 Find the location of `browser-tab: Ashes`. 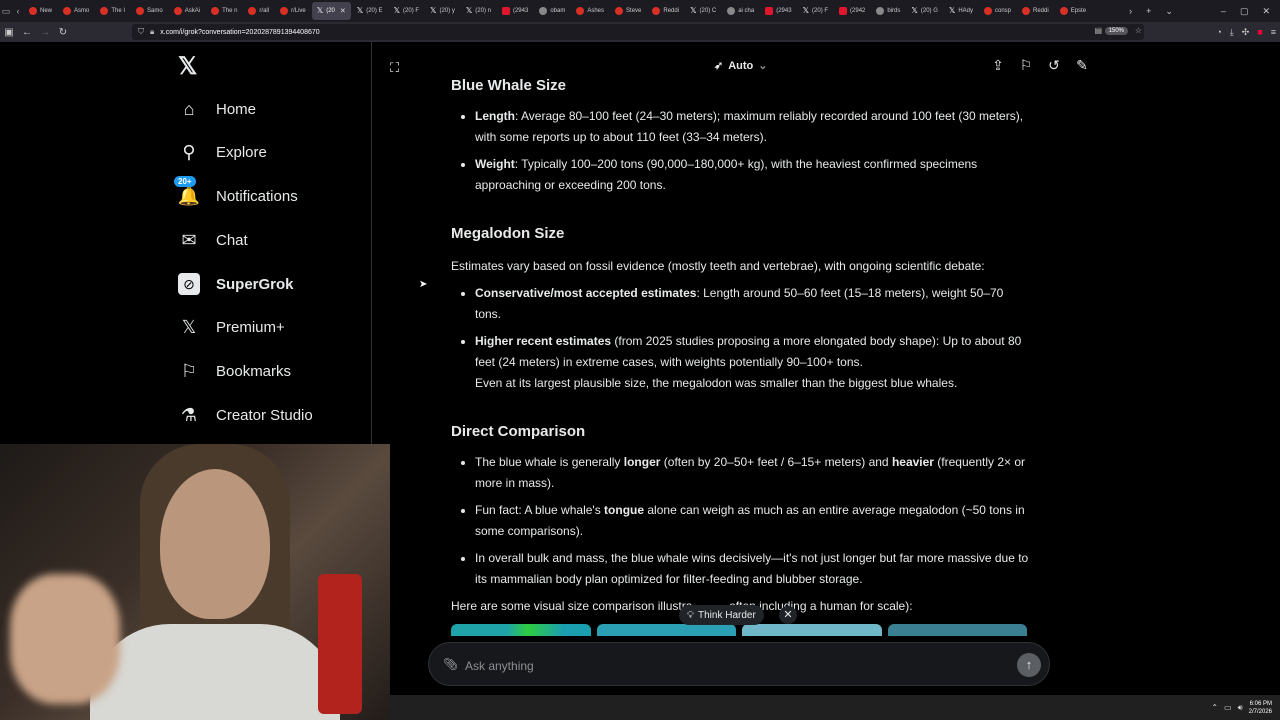

browser-tab: Ashes is located at coordinates (590, 11).